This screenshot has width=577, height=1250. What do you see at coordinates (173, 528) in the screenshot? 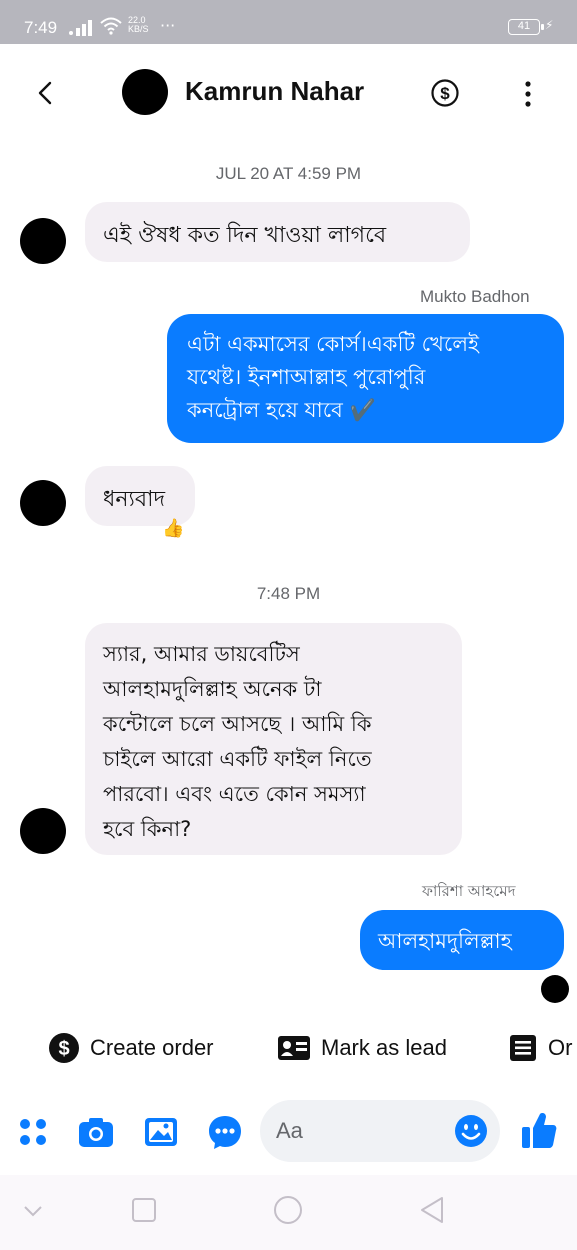
I see `thumbs-up-reaction: 👍` at bounding box center [173, 528].